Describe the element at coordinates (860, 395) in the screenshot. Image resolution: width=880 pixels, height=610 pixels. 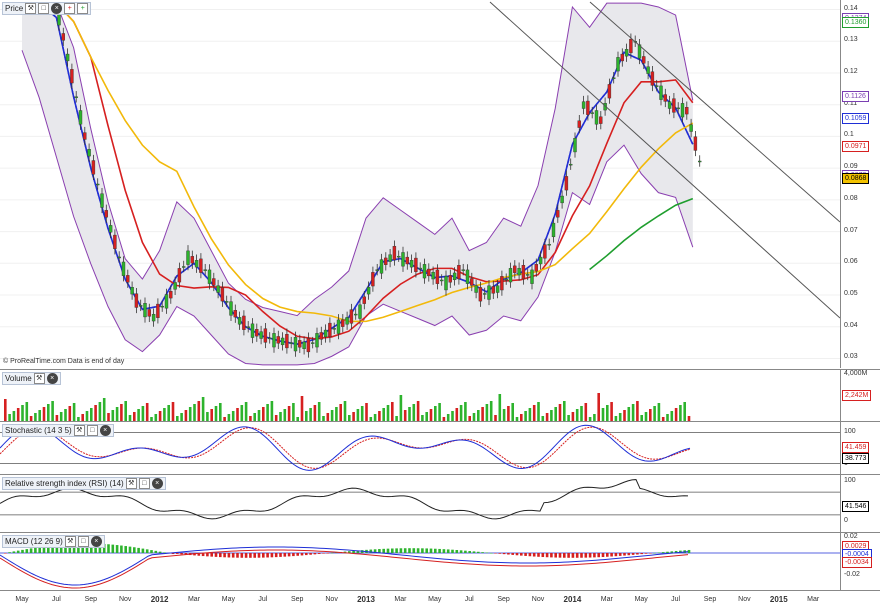
I see `volume-axis: 4,000M 2,242M` at that location.